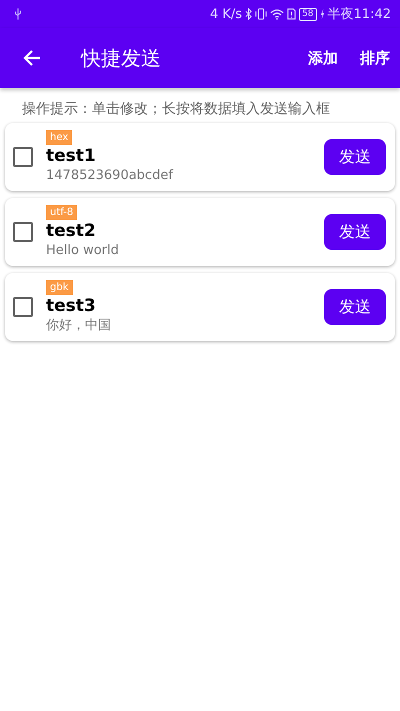 This screenshot has width=400, height=711. Describe the element at coordinates (308, 14) in the screenshot. I see `battery-level: 58` at that location.